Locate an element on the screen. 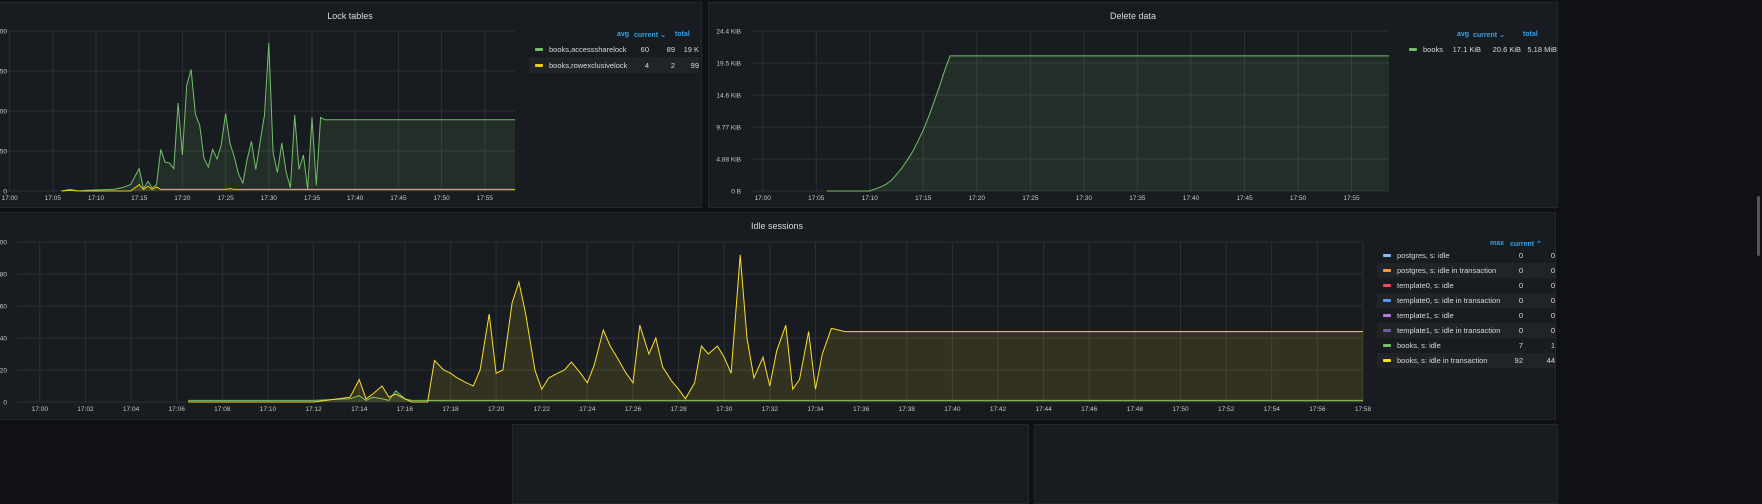  legend-row: books,accesssharelock 60 89 19 K is located at coordinates (614, 49).